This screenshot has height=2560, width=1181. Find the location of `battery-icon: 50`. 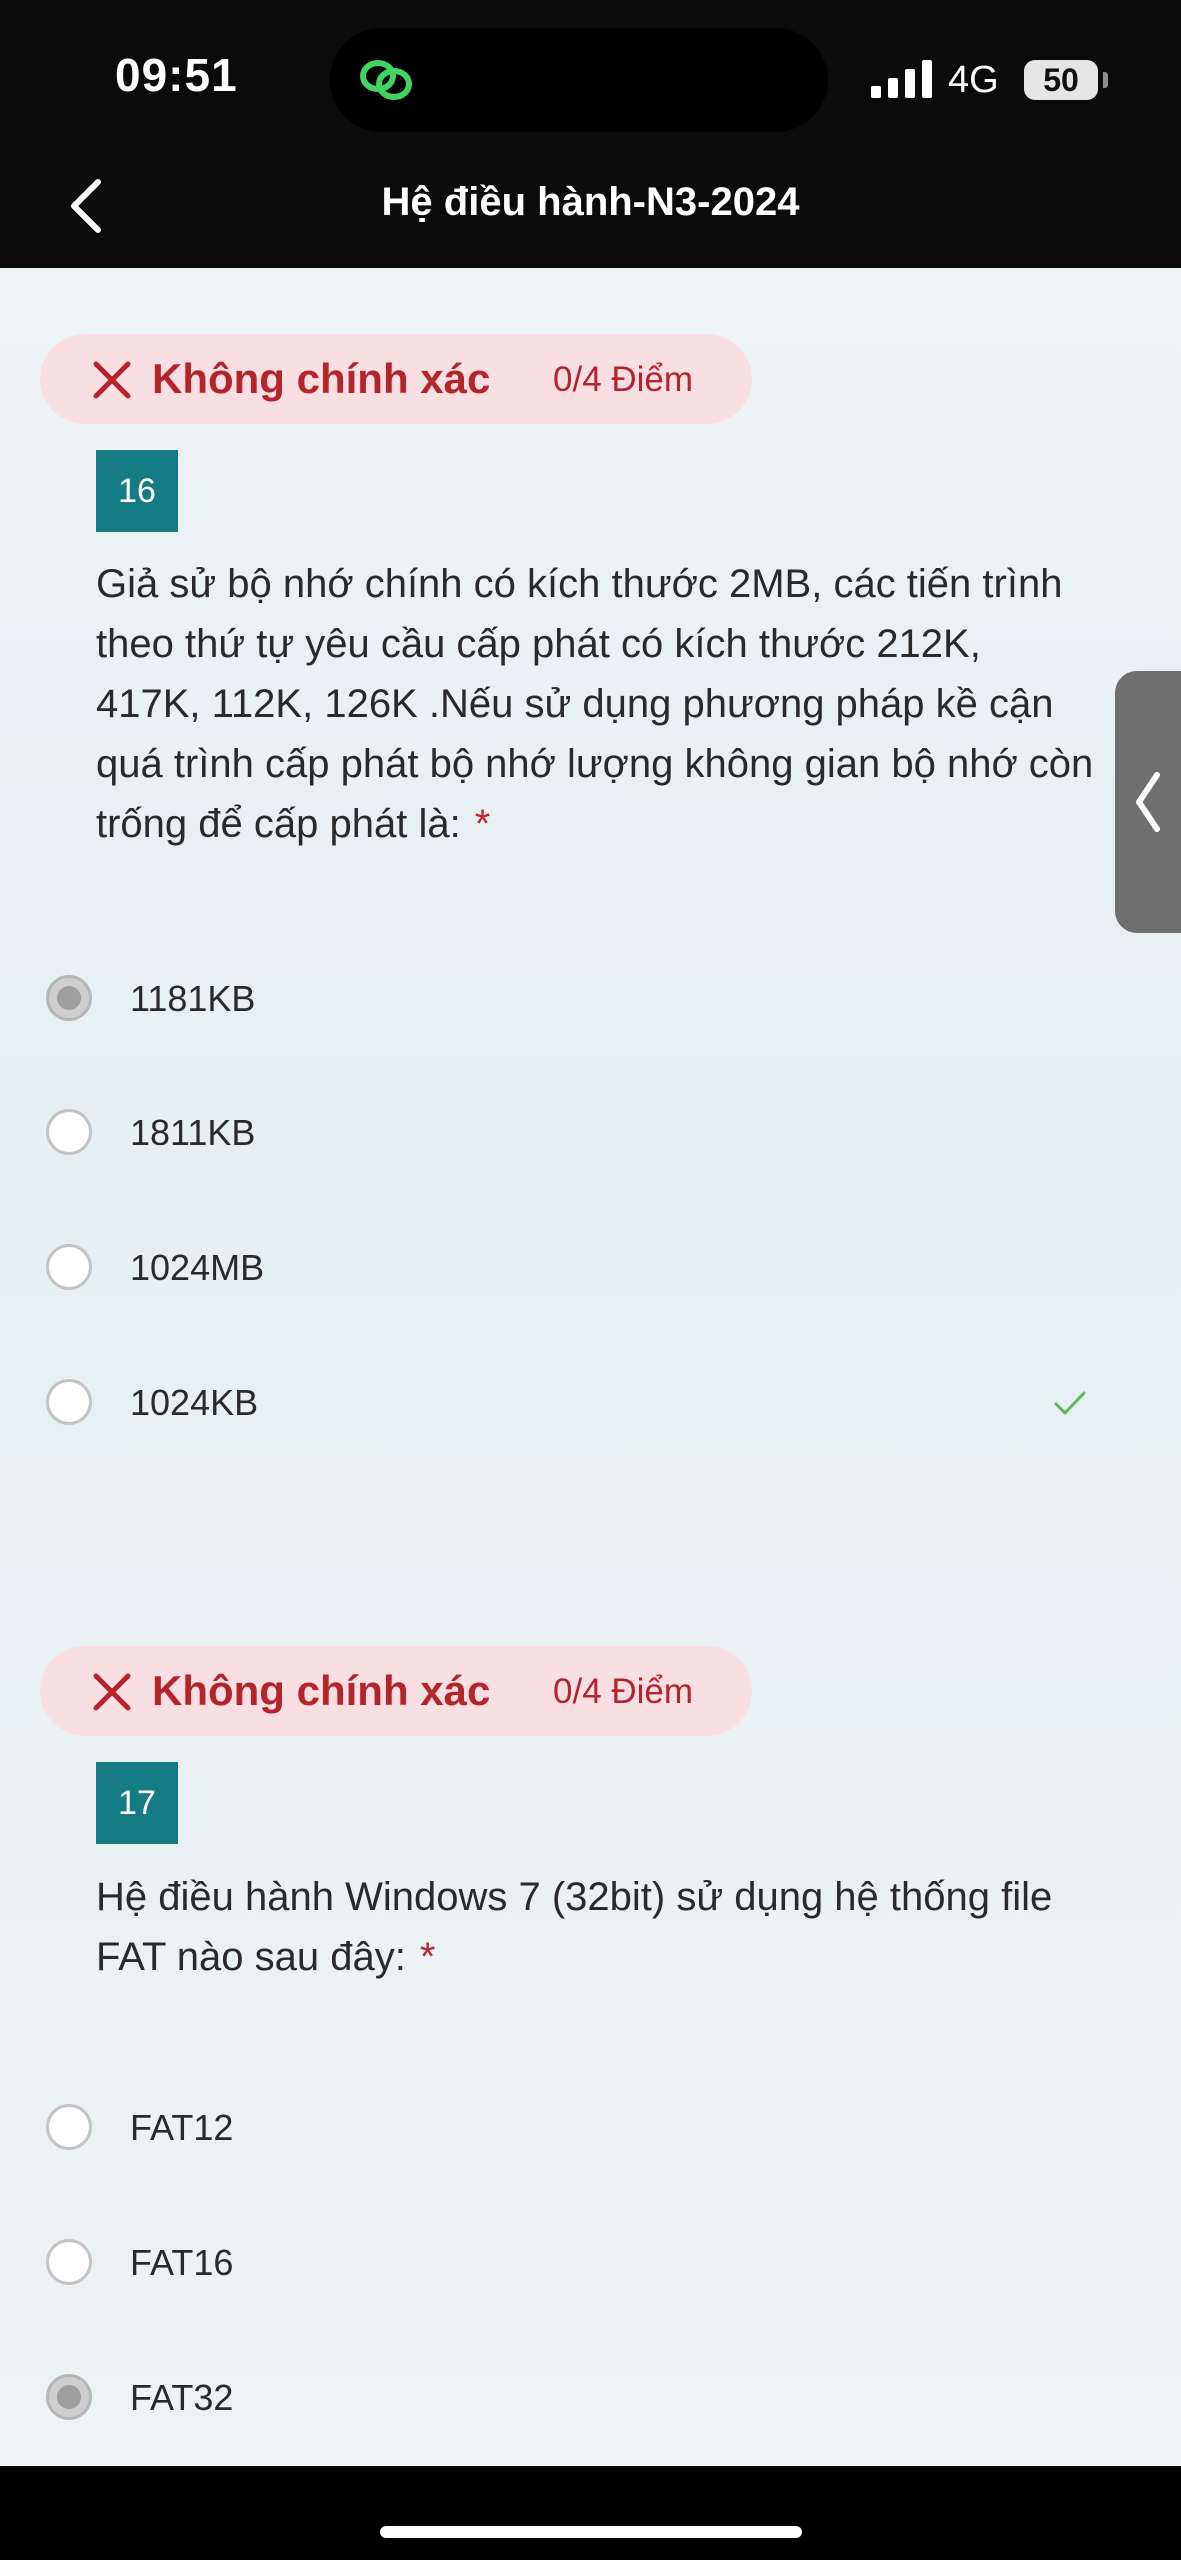

battery-icon: 50 is located at coordinates (1061, 80).